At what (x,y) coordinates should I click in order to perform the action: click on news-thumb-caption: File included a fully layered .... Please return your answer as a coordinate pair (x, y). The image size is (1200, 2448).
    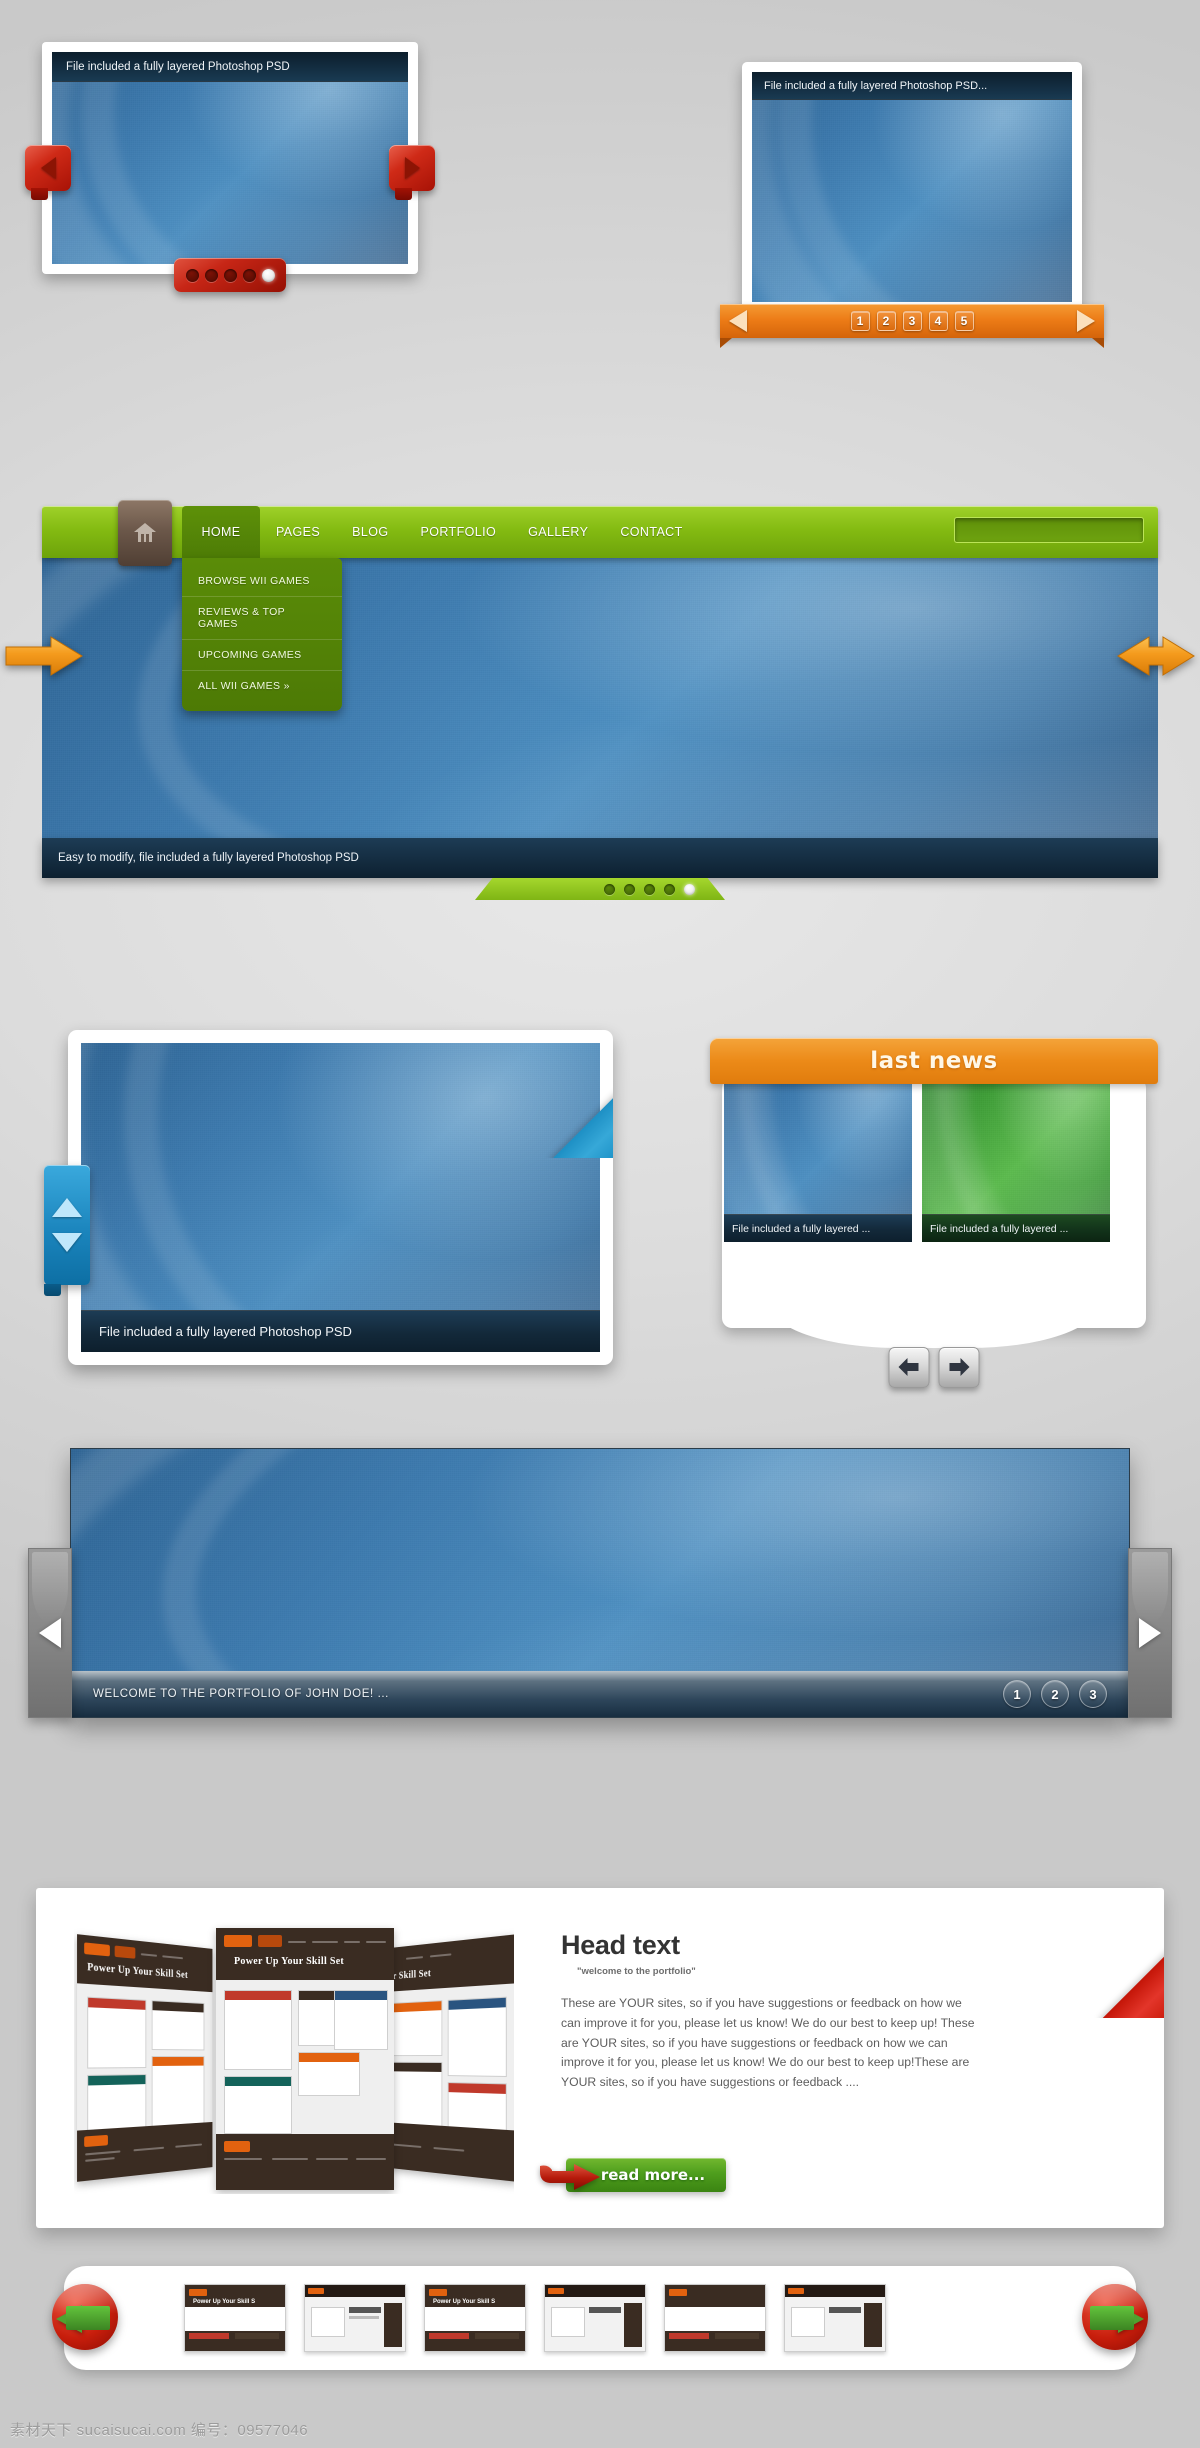
    Looking at the image, I should click on (801, 1228).